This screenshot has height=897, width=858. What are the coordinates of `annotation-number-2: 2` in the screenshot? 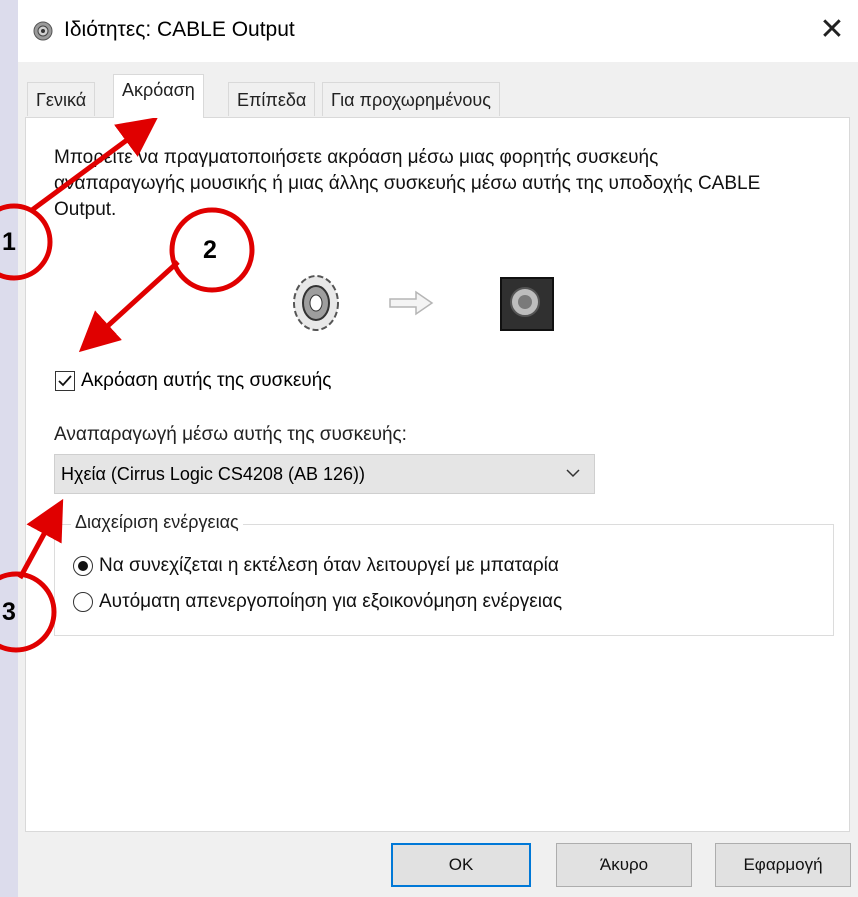 It's located at (210, 250).